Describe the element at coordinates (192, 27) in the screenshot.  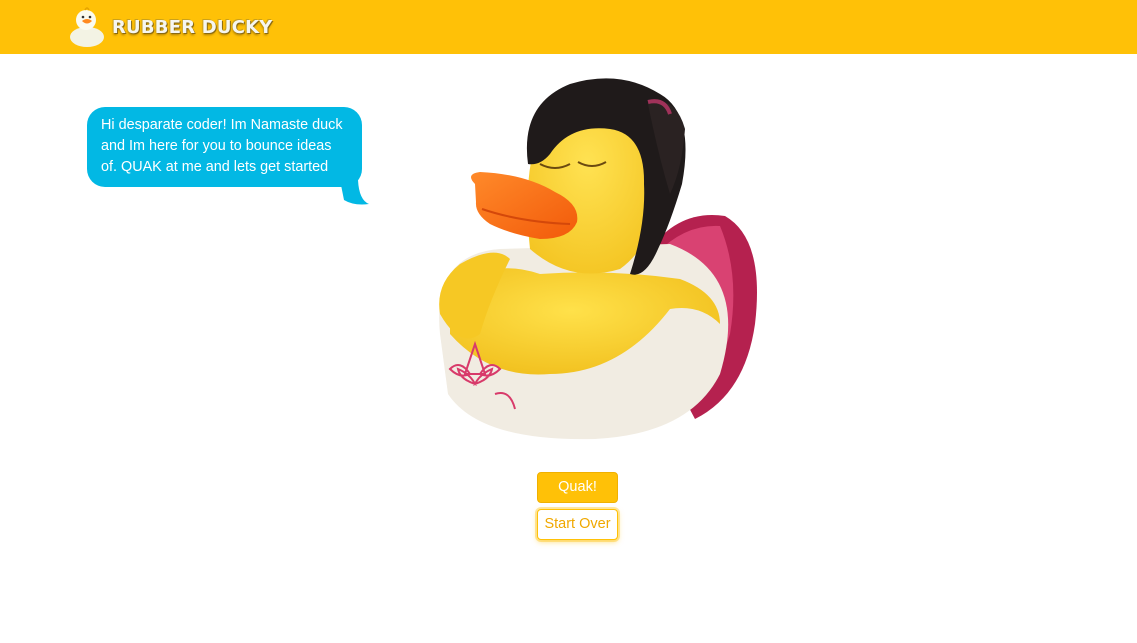
I see `brand-name: RUBBER DUCKY` at that location.